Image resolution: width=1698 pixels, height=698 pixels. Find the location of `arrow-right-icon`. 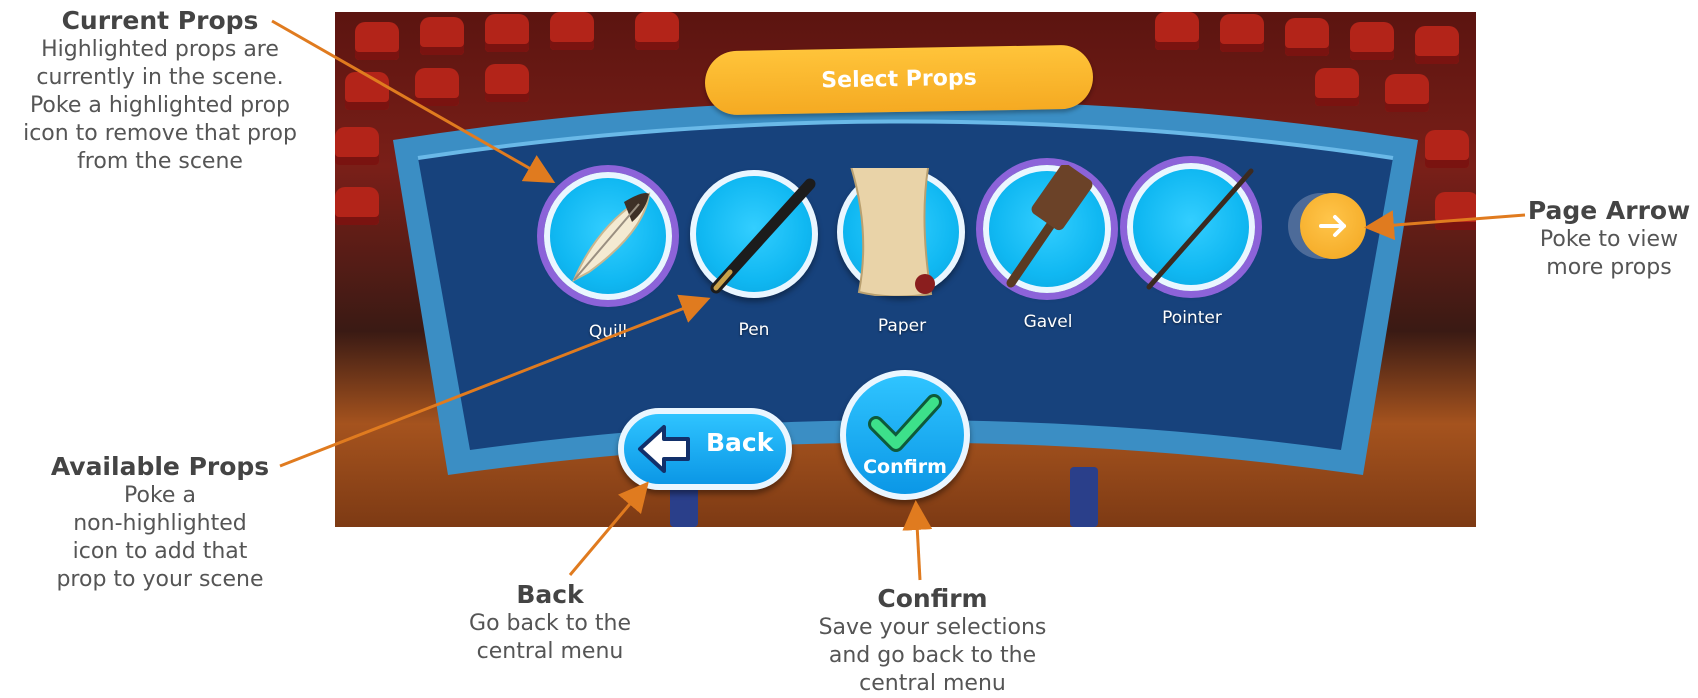

arrow-right-icon is located at coordinates (1332, 226).